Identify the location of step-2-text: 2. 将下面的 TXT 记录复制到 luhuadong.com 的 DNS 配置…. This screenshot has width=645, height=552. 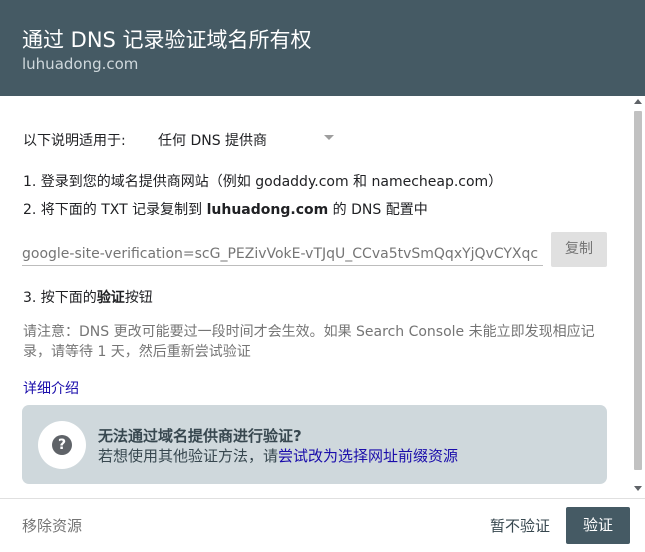
(225, 209).